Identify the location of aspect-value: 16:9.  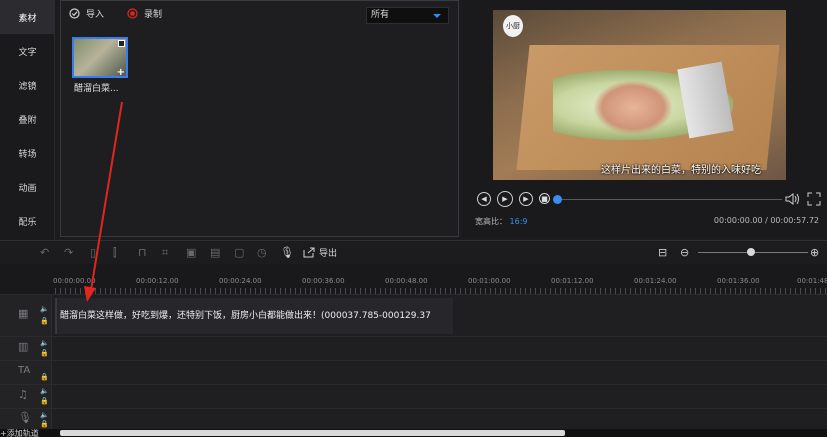
(518, 221).